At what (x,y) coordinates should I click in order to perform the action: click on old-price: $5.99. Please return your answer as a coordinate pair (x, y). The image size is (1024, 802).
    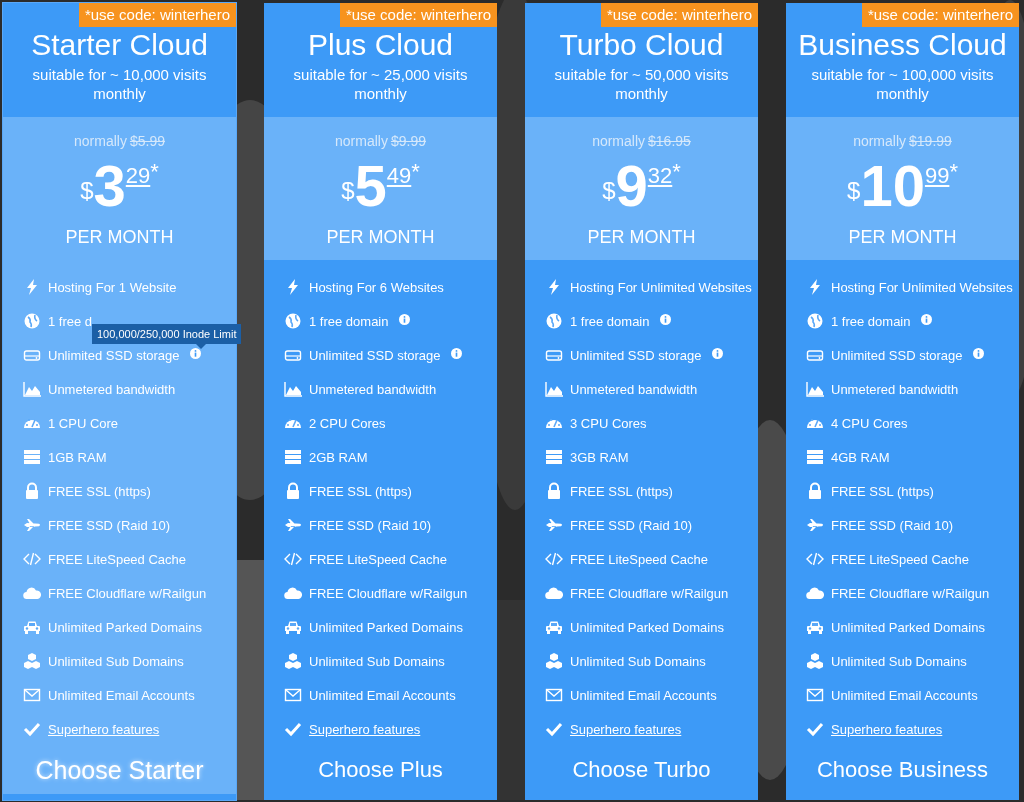
    Looking at the image, I should click on (147, 141).